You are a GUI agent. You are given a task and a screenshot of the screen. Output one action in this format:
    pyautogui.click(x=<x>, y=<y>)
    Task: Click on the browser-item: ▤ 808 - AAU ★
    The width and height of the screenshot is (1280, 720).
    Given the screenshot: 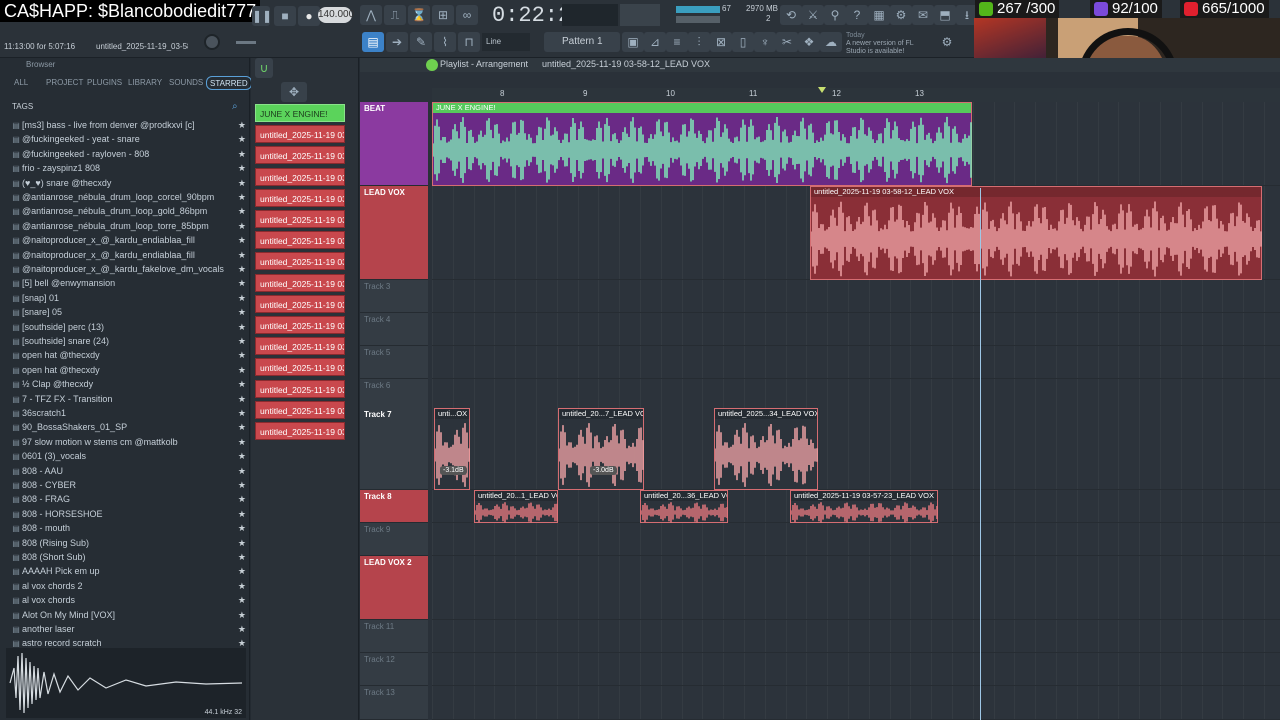 What is the action you would take?
    pyautogui.click(x=129, y=471)
    